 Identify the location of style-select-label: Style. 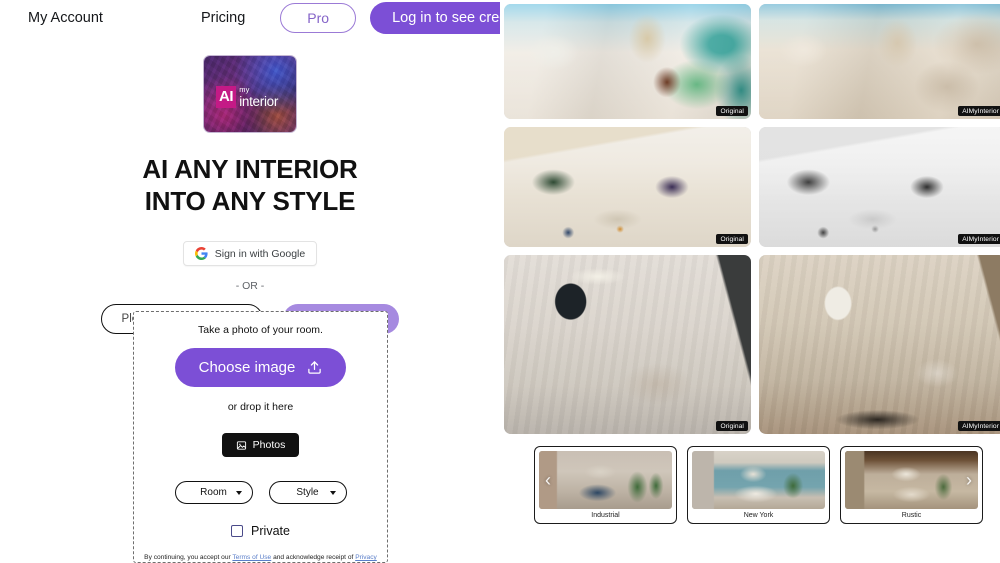
(307, 492).